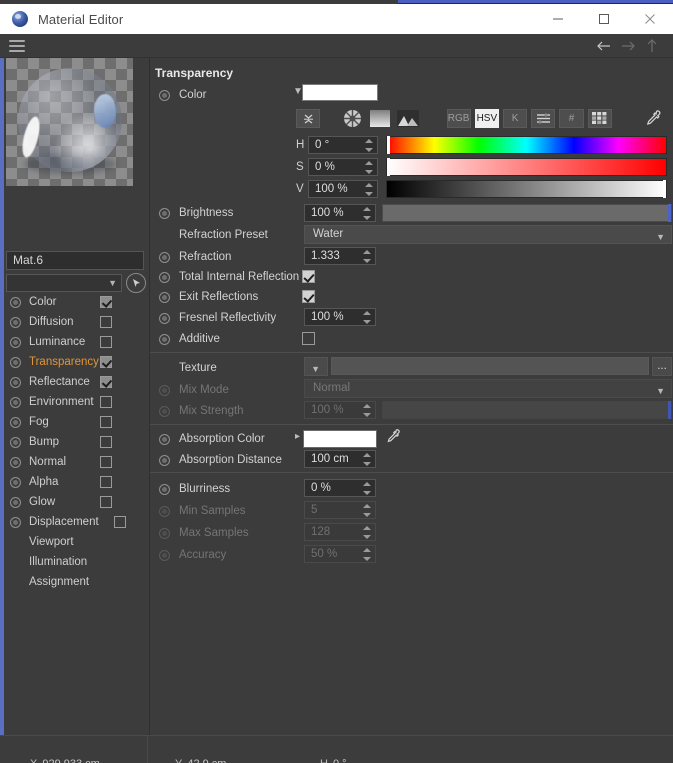 This screenshot has width=673, height=763. Describe the element at coordinates (17, 45) in the screenshot. I see `hamburger-menu-icon` at that location.